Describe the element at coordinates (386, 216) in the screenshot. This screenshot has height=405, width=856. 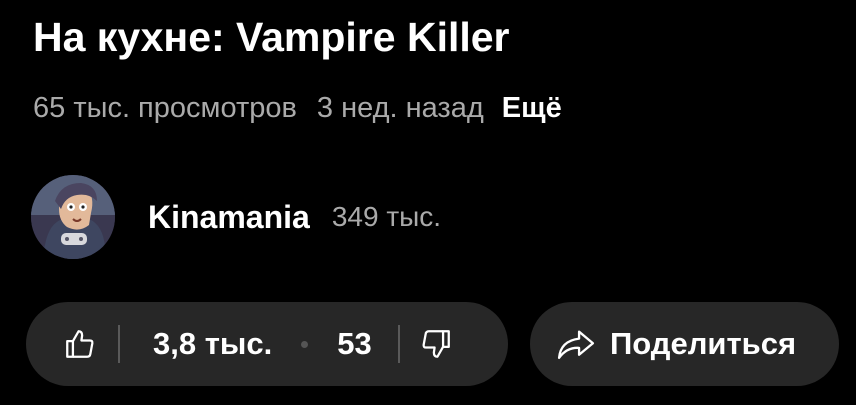
I see `subscriber-count: 349 тыс.` at that location.